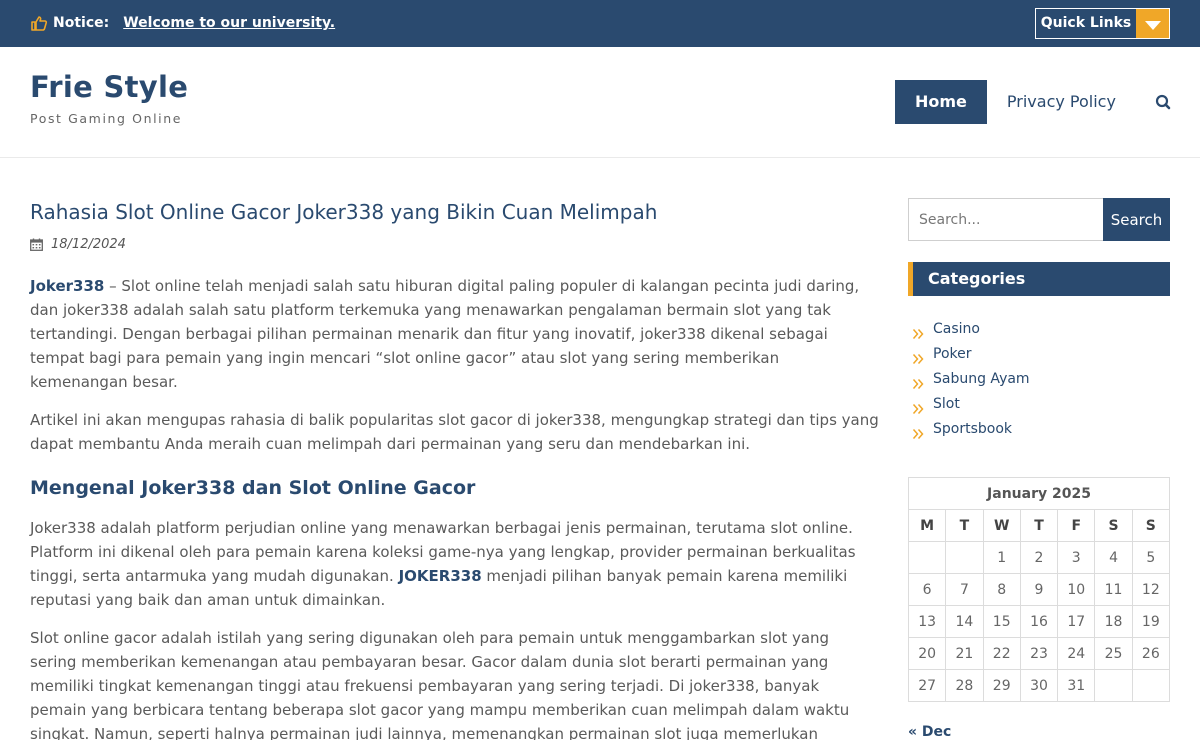 The image size is (1200, 740). Describe the element at coordinates (1151, 621) in the screenshot. I see `calendar-day: 19` at that location.